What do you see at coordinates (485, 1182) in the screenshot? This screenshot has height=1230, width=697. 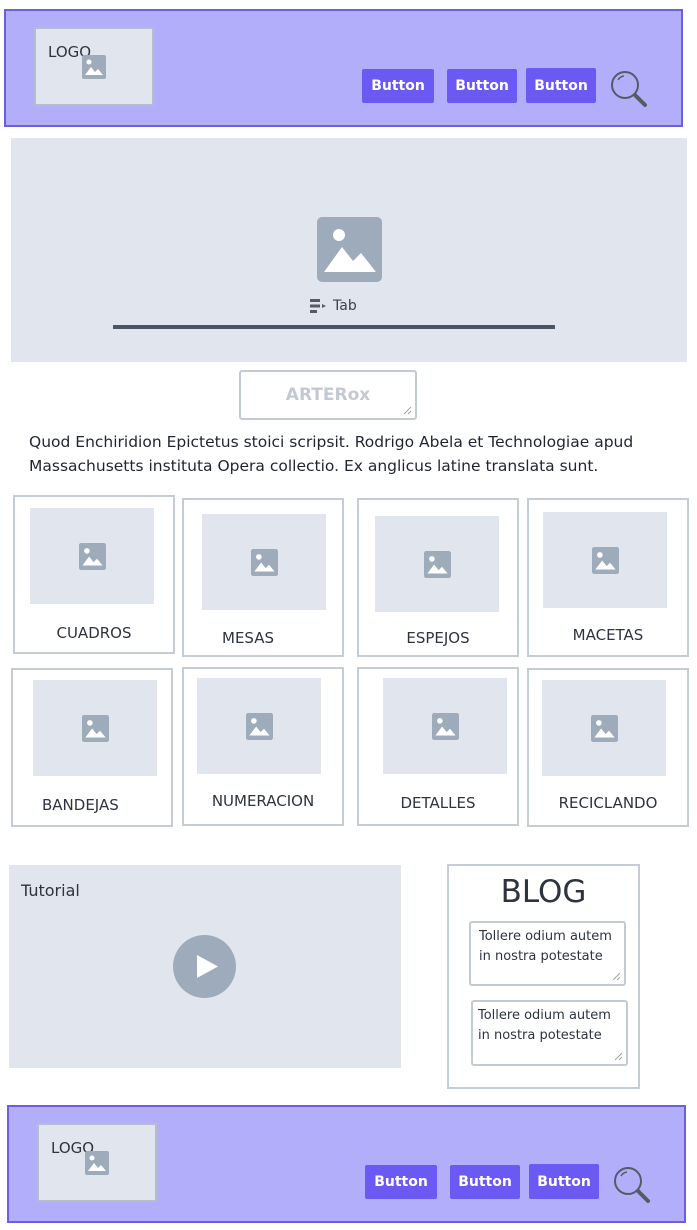 I see `footer-button-2: Button` at bounding box center [485, 1182].